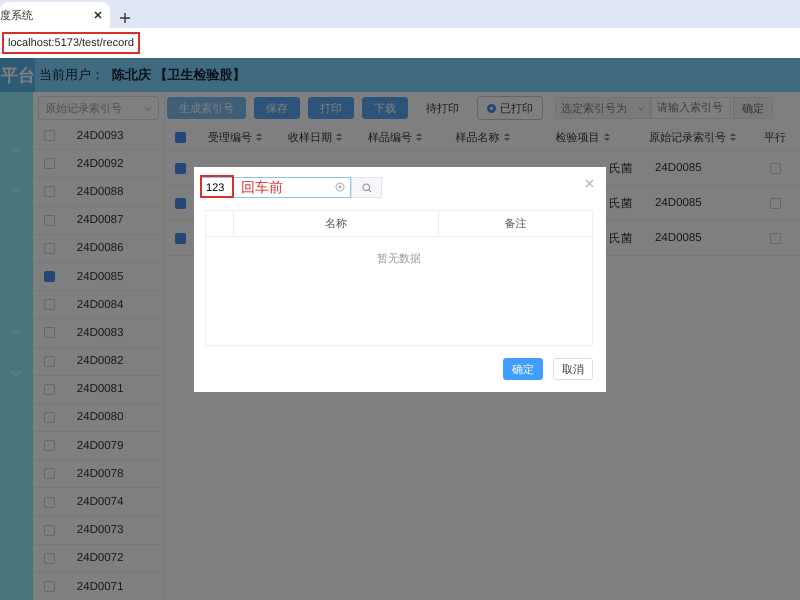 The width and height of the screenshot is (800, 600). Describe the element at coordinates (775, 137) in the screenshot. I see `column-header: 平行` at that location.